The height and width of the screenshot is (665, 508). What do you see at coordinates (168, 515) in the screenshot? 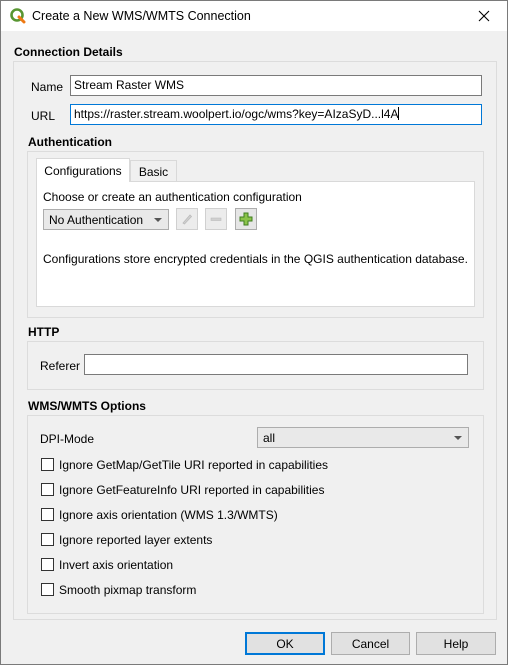
I see `ignore-axis-orientation-label: Ignore axis orientation (WMS 1.3/WMTS)` at bounding box center [168, 515].